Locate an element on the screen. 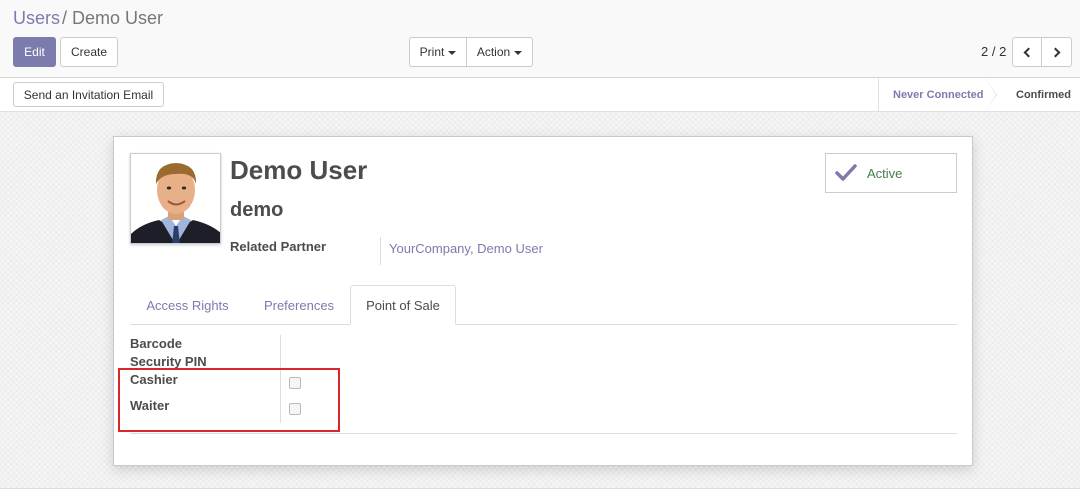 The image size is (1080, 491). related-partner-link: YourCompany, Demo User is located at coordinates (466, 248).